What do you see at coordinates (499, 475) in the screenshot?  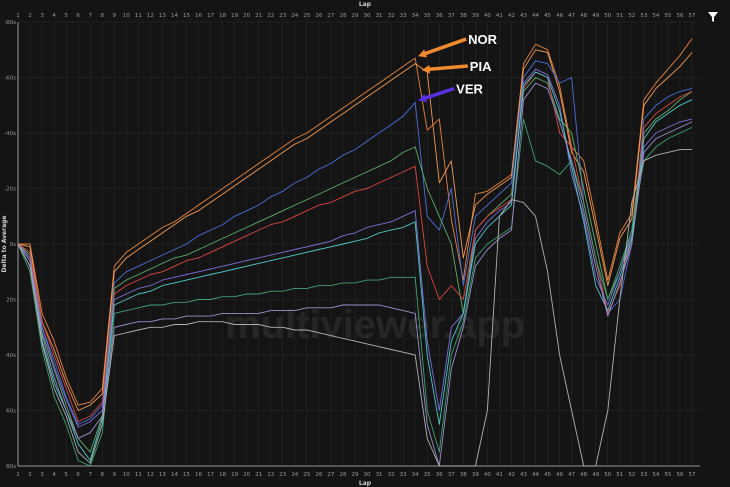 I see `x-tick-label-bottom: 41` at bounding box center [499, 475].